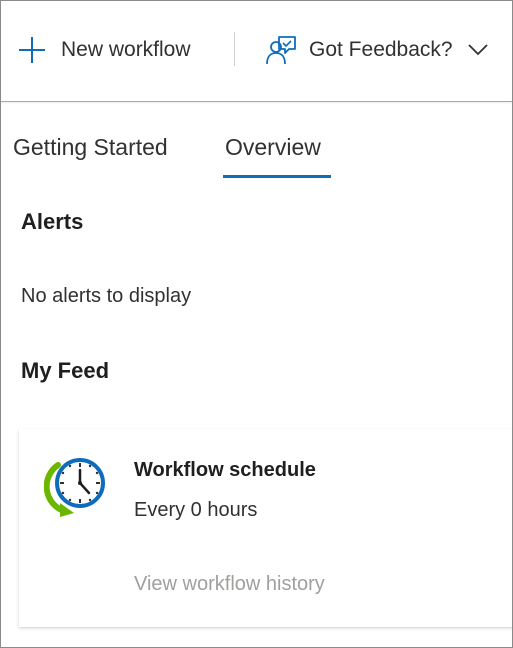 This screenshot has height=648, width=513. I want to click on new-workflow-button: New workflow, so click(104, 50).